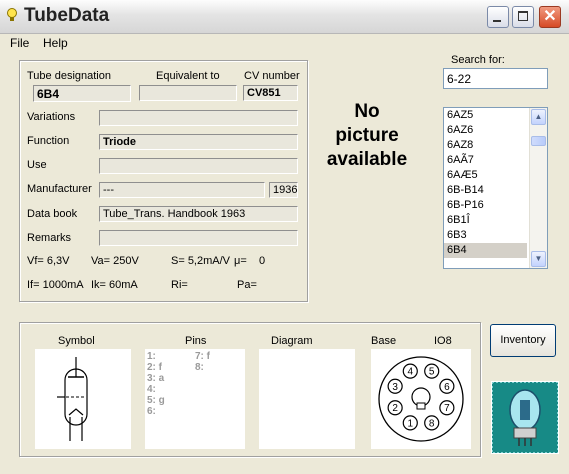 This screenshot has width=569, height=474. What do you see at coordinates (182, 190) in the screenshot?
I see `manufacturer-field: ---` at bounding box center [182, 190].